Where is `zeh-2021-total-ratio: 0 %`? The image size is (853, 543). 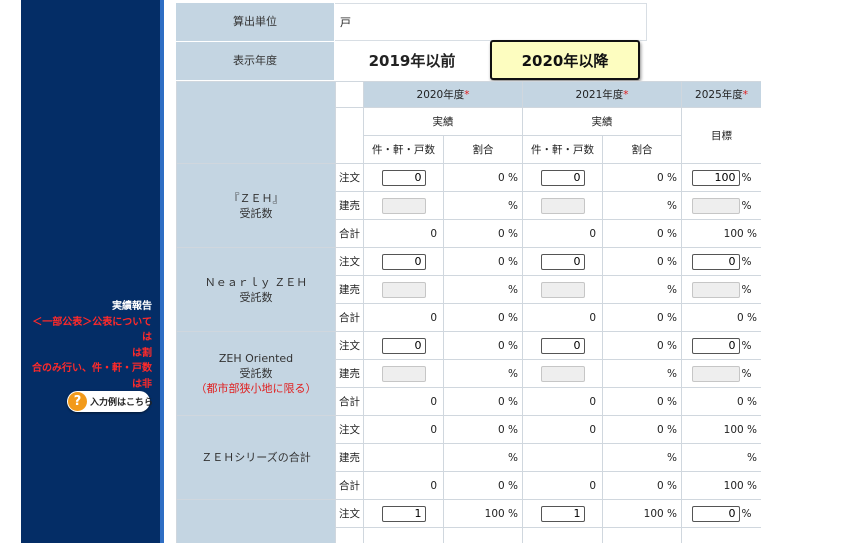 zeh-2021-total-ratio: 0 % is located at coordinates (642, 233).